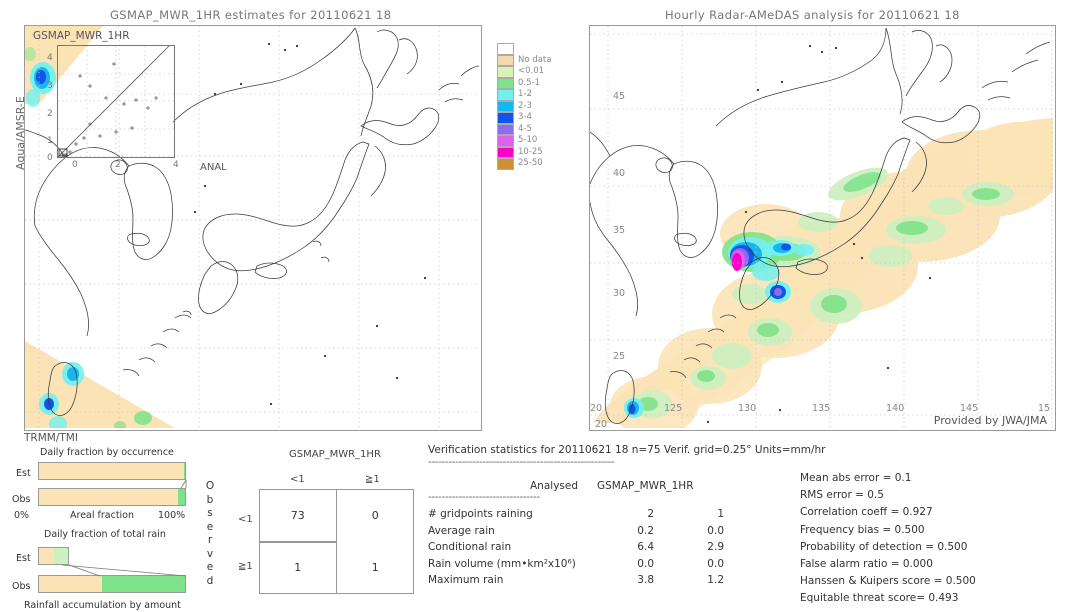 Image resolution: width=1080 pixels, height=612 pixels. Describe the element at coordinates (715, 547) in the screenshot. I see `verification-row-model: 2.9` at that location.